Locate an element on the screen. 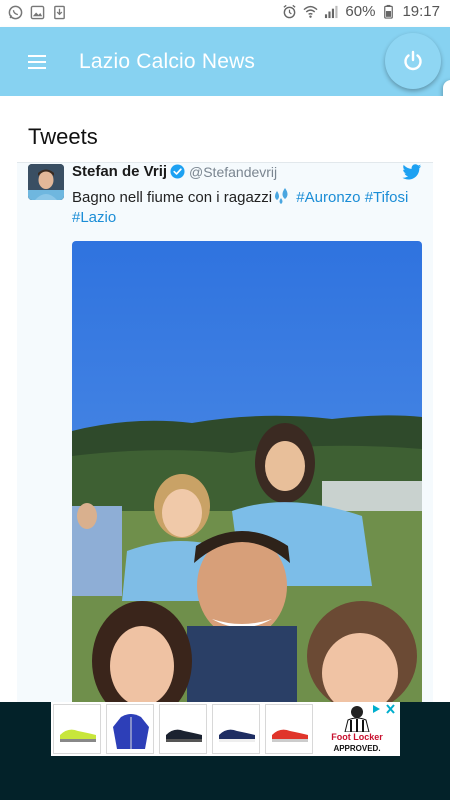  app-title: Lazio Calcio News is located at coordinates (167, 61).